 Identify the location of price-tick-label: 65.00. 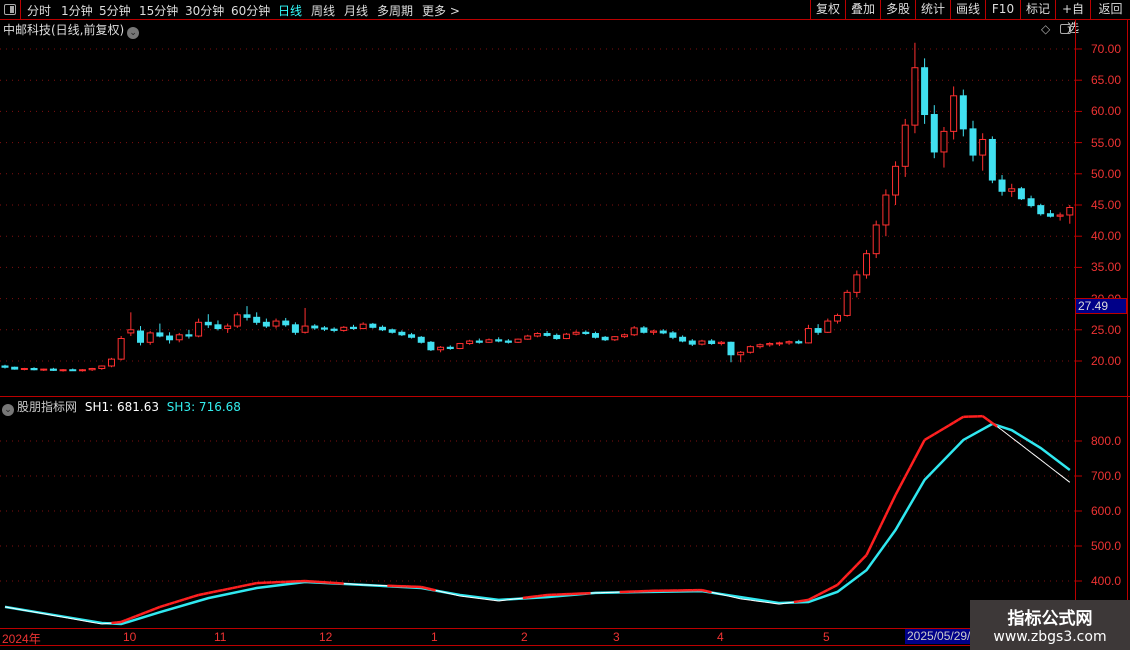
(1106, 80).